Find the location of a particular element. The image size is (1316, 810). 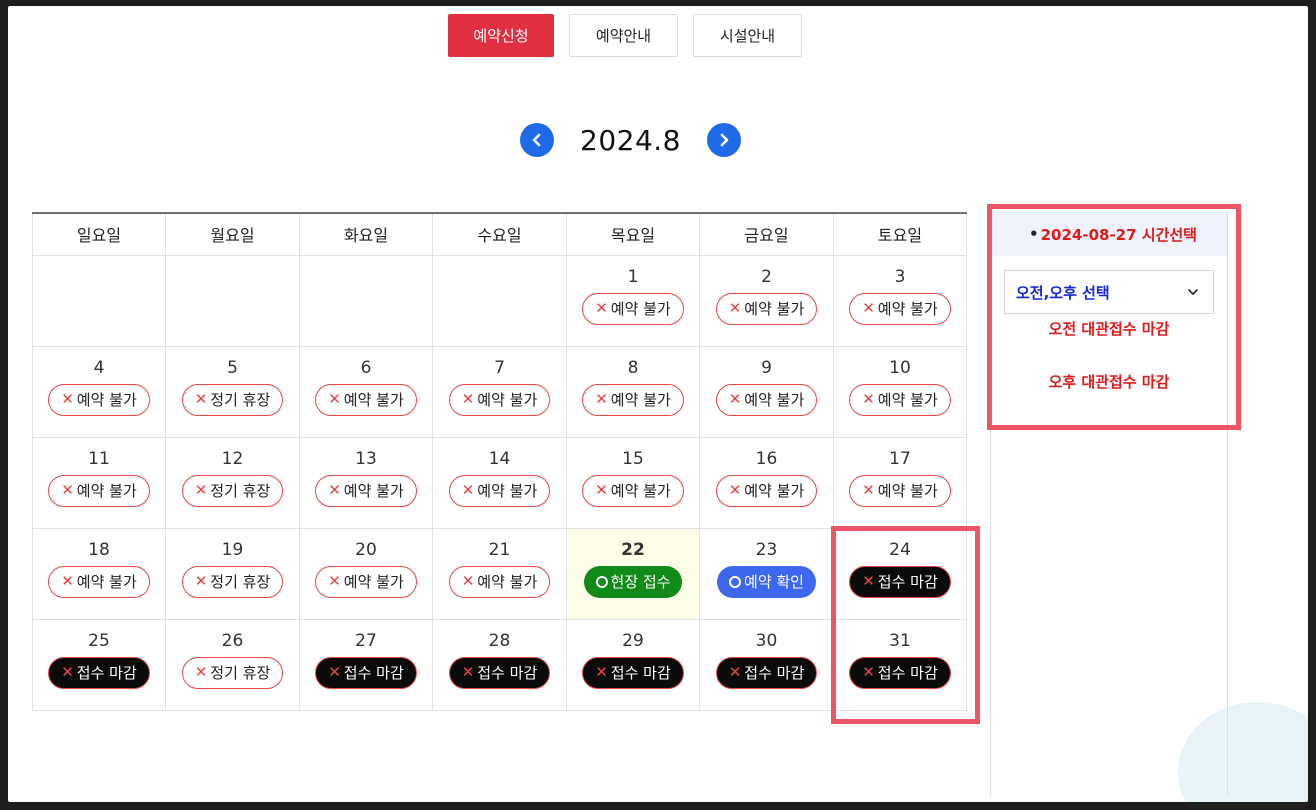

day-number: 19 is located at coordinates (232, 549).